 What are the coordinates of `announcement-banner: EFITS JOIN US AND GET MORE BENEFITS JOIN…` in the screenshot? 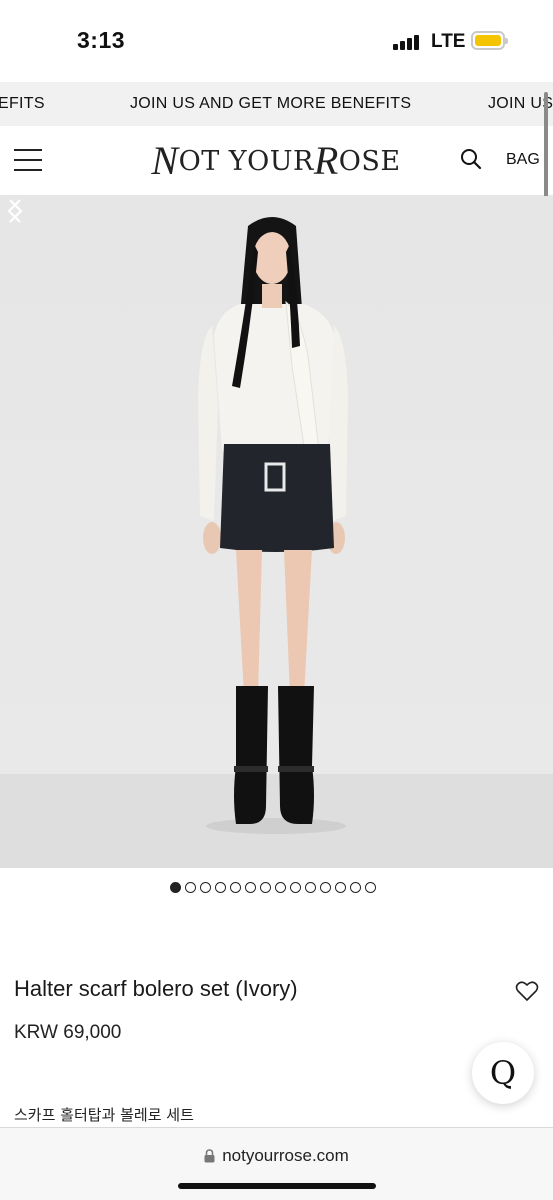 It's located at (276, 104).